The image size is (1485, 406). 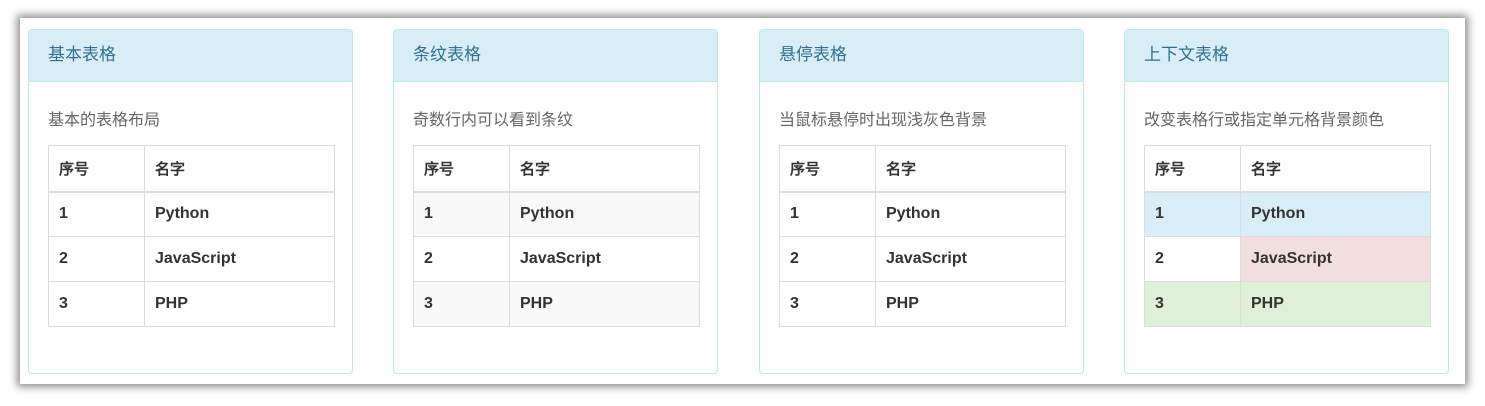 I want to click on panel-description: 当鼠标悬停时出现浅灰色背景, so click(x=883, y=119).